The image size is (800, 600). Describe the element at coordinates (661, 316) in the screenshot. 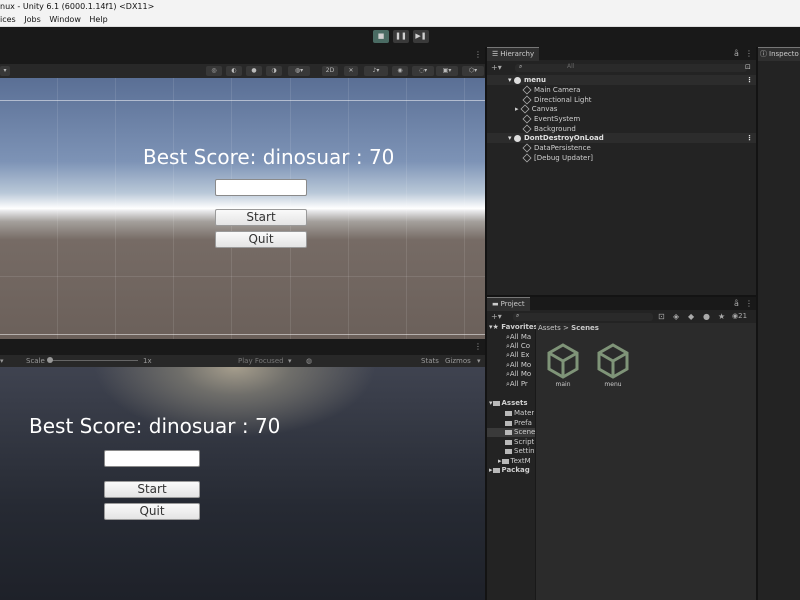

I see `search-by-type-icon: ⊡` at that location.